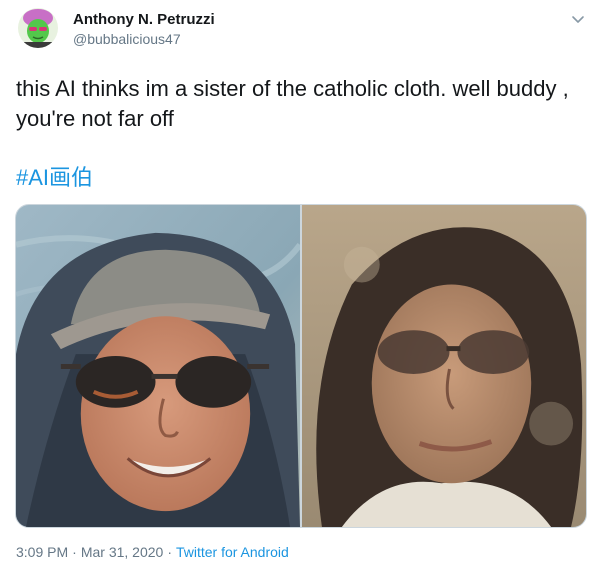 This screenshot has height=576, width=600. Describe the element at coordinates (42, 552) in the screenshot. I see `tweet-time: 3:09 PM` at that location.